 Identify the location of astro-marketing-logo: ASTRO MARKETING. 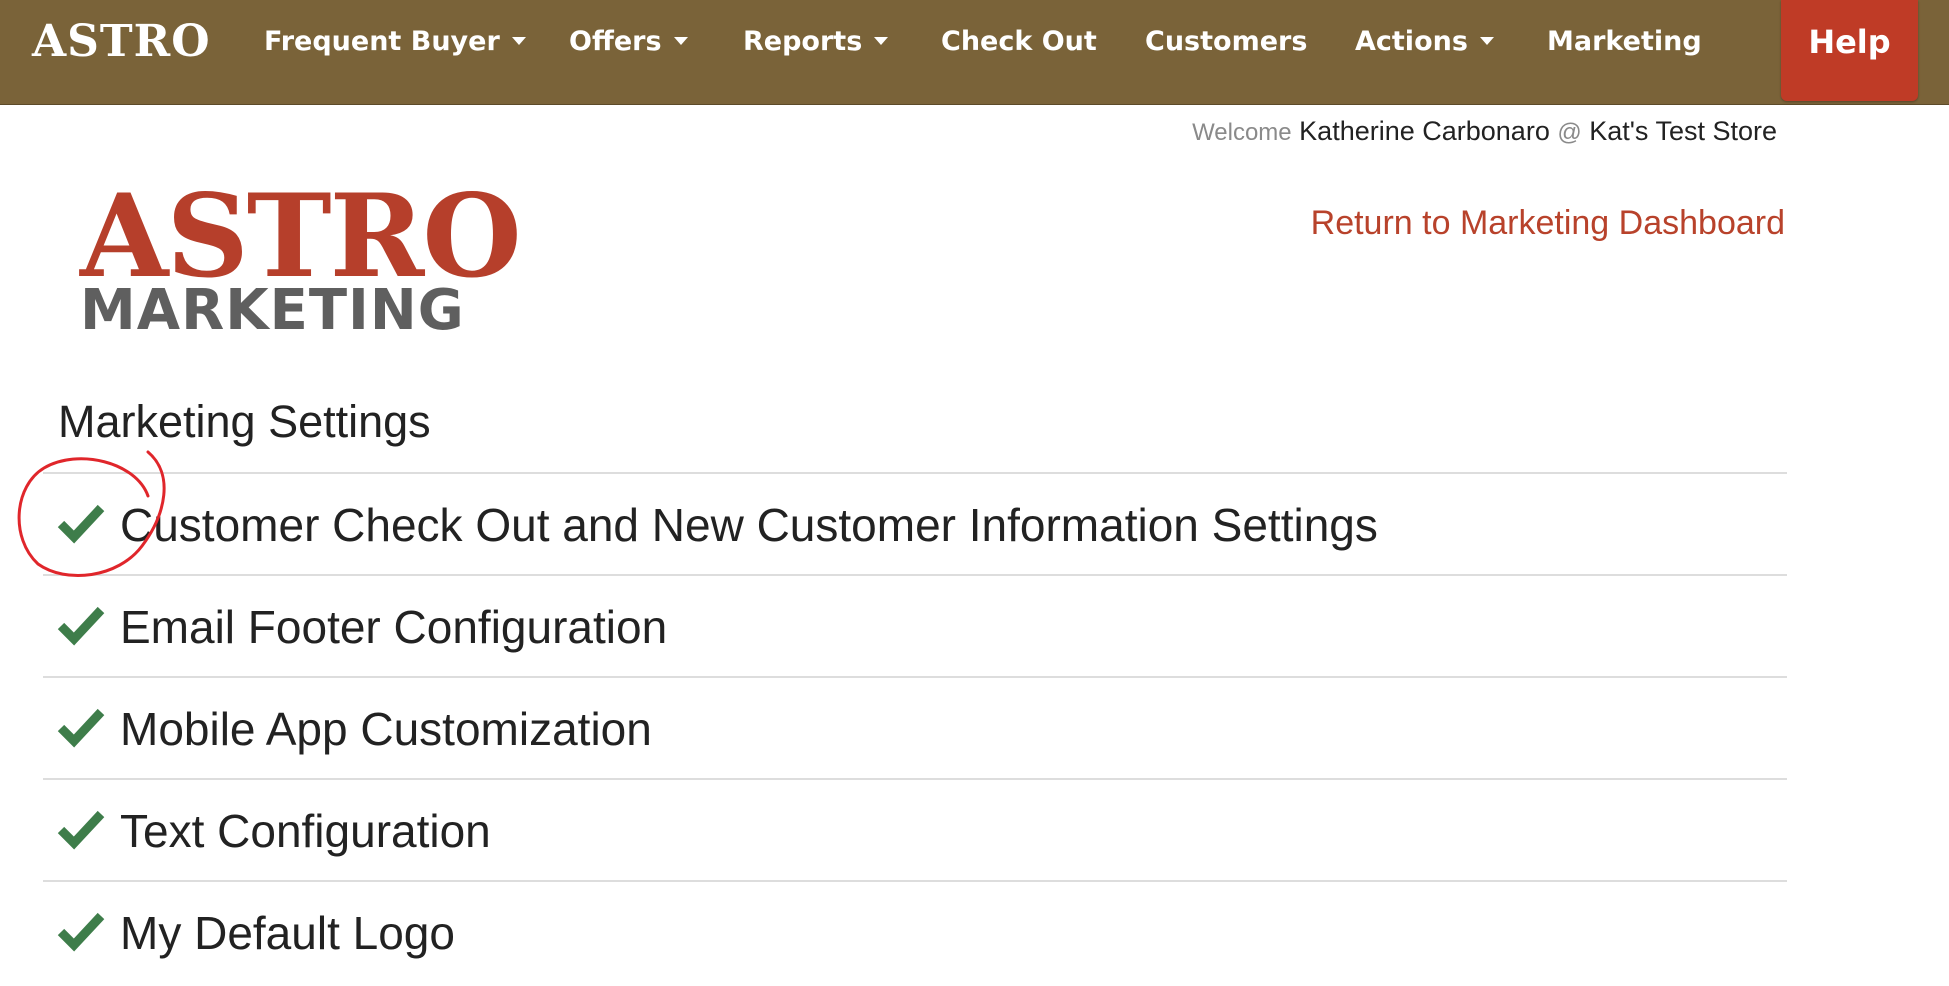
(330, 254).